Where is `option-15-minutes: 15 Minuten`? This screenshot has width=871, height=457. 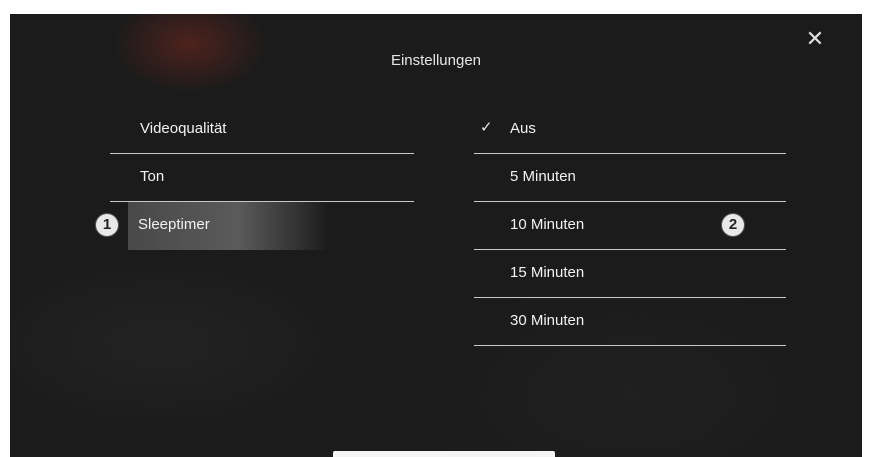
option-15-minutes: 15 Minuten is located at coordinates (630, 274).